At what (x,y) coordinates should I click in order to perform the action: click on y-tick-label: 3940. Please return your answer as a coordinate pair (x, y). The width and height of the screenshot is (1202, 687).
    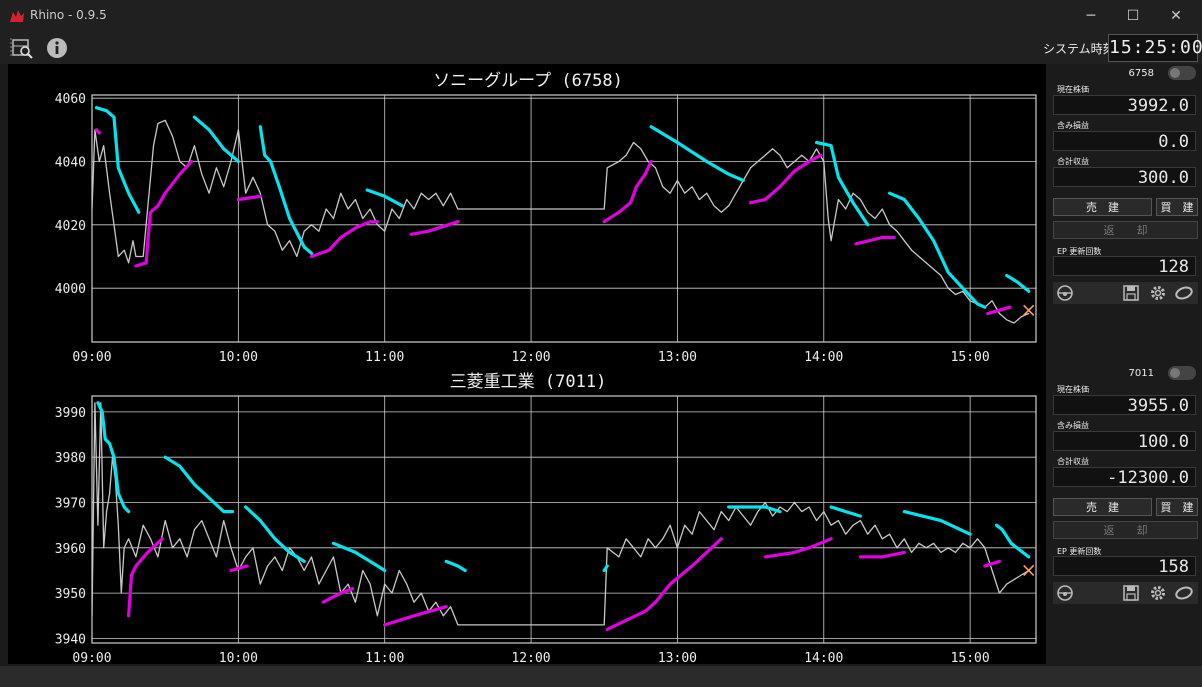
    Looking at the image, I should click on (70, 639).